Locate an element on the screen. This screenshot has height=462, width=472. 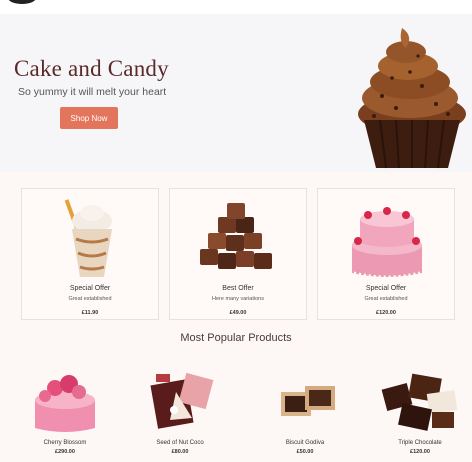
product-card: Triple Chocolate £120.00 is located at coordinates (420, 410).